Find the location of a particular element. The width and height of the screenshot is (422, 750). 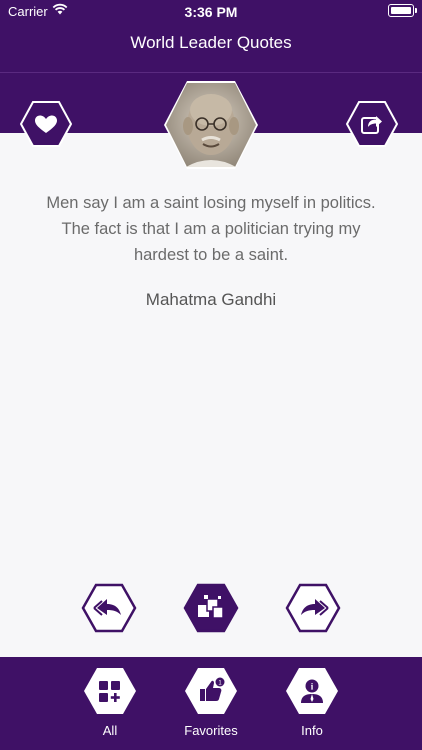

random-quote-button is located at coordinates (211, 608).